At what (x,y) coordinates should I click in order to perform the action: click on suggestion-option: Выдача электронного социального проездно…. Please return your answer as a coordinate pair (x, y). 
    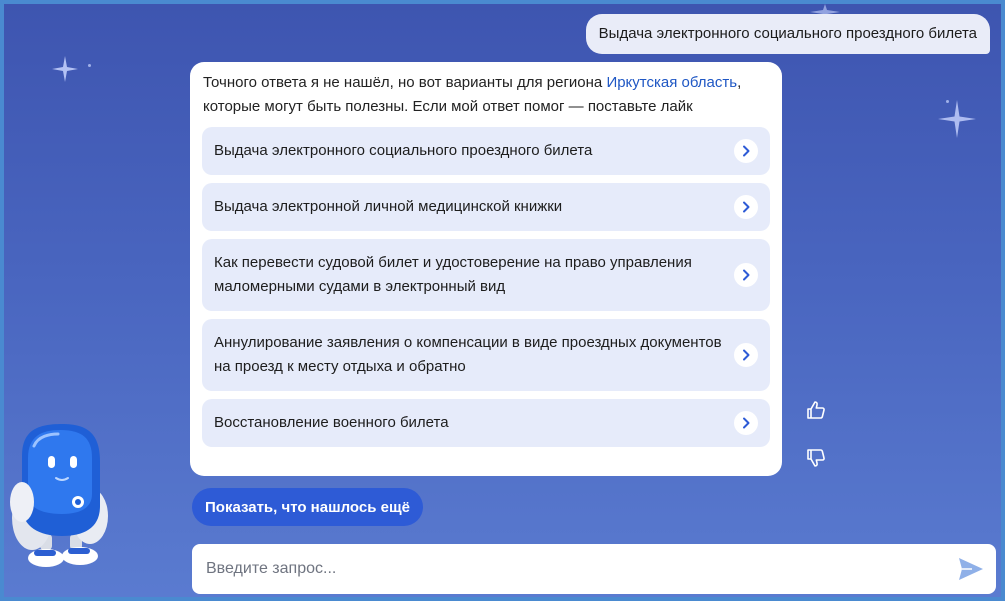
    Looking at the image, I should click on (486, 151).